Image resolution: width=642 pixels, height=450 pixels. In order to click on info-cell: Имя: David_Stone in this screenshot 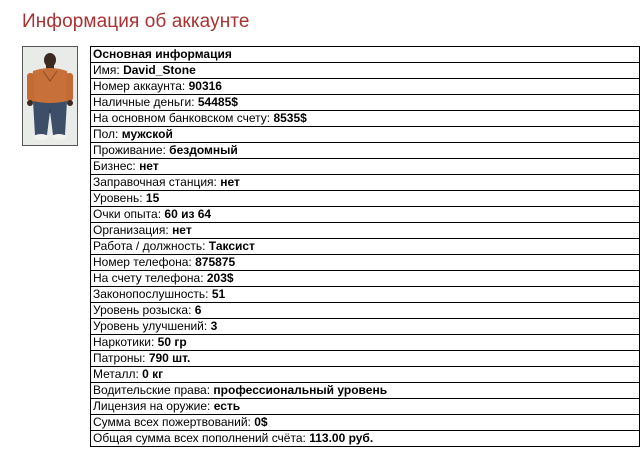, I will do `click(365, 70)`.